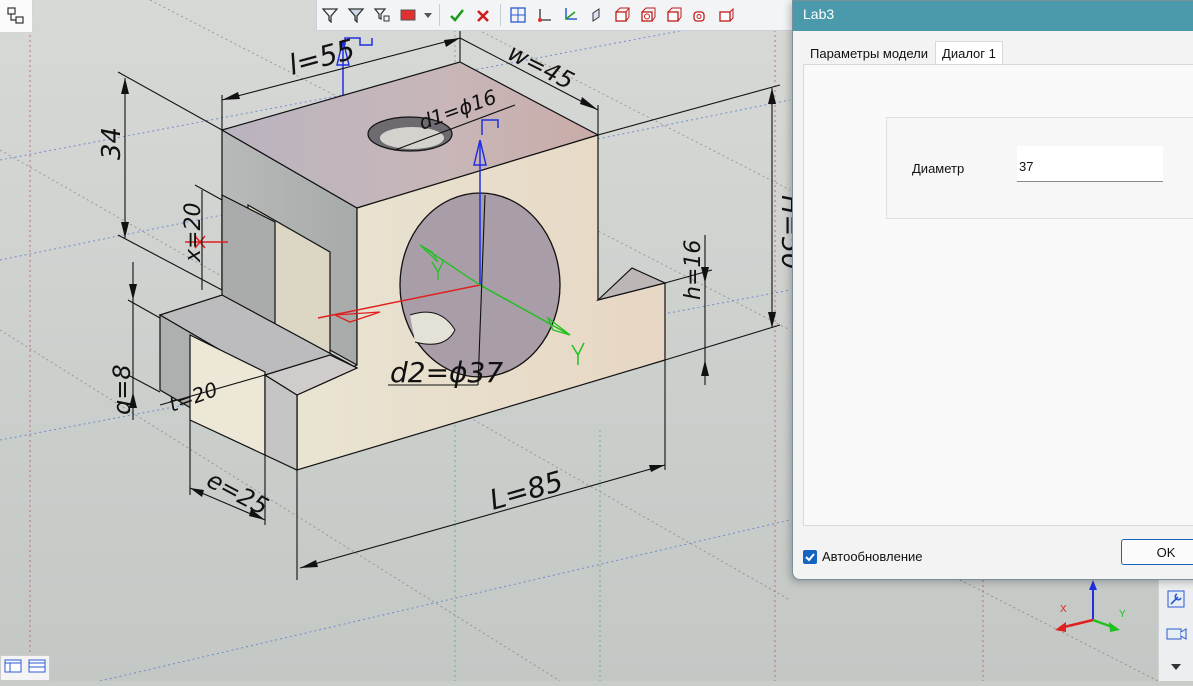 The width and height of the screenshot is (1193, 686). I want to click on triad-y-label: Y, so click(1122, 614).